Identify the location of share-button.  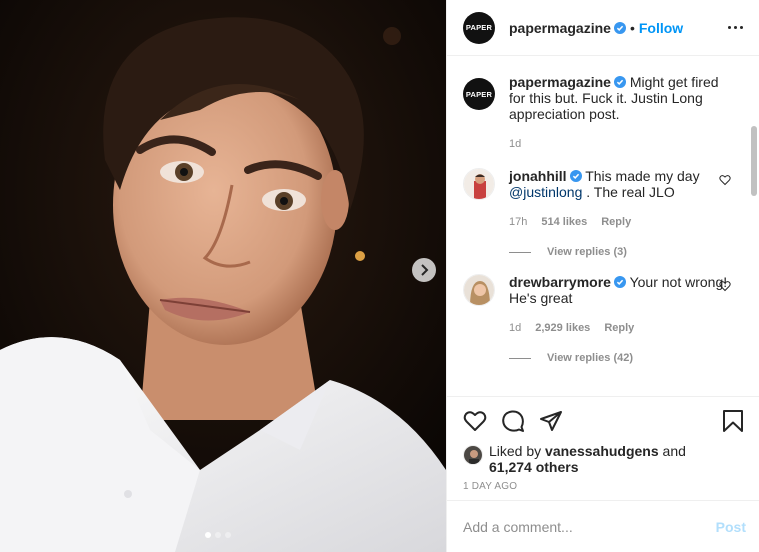
(551, 421).